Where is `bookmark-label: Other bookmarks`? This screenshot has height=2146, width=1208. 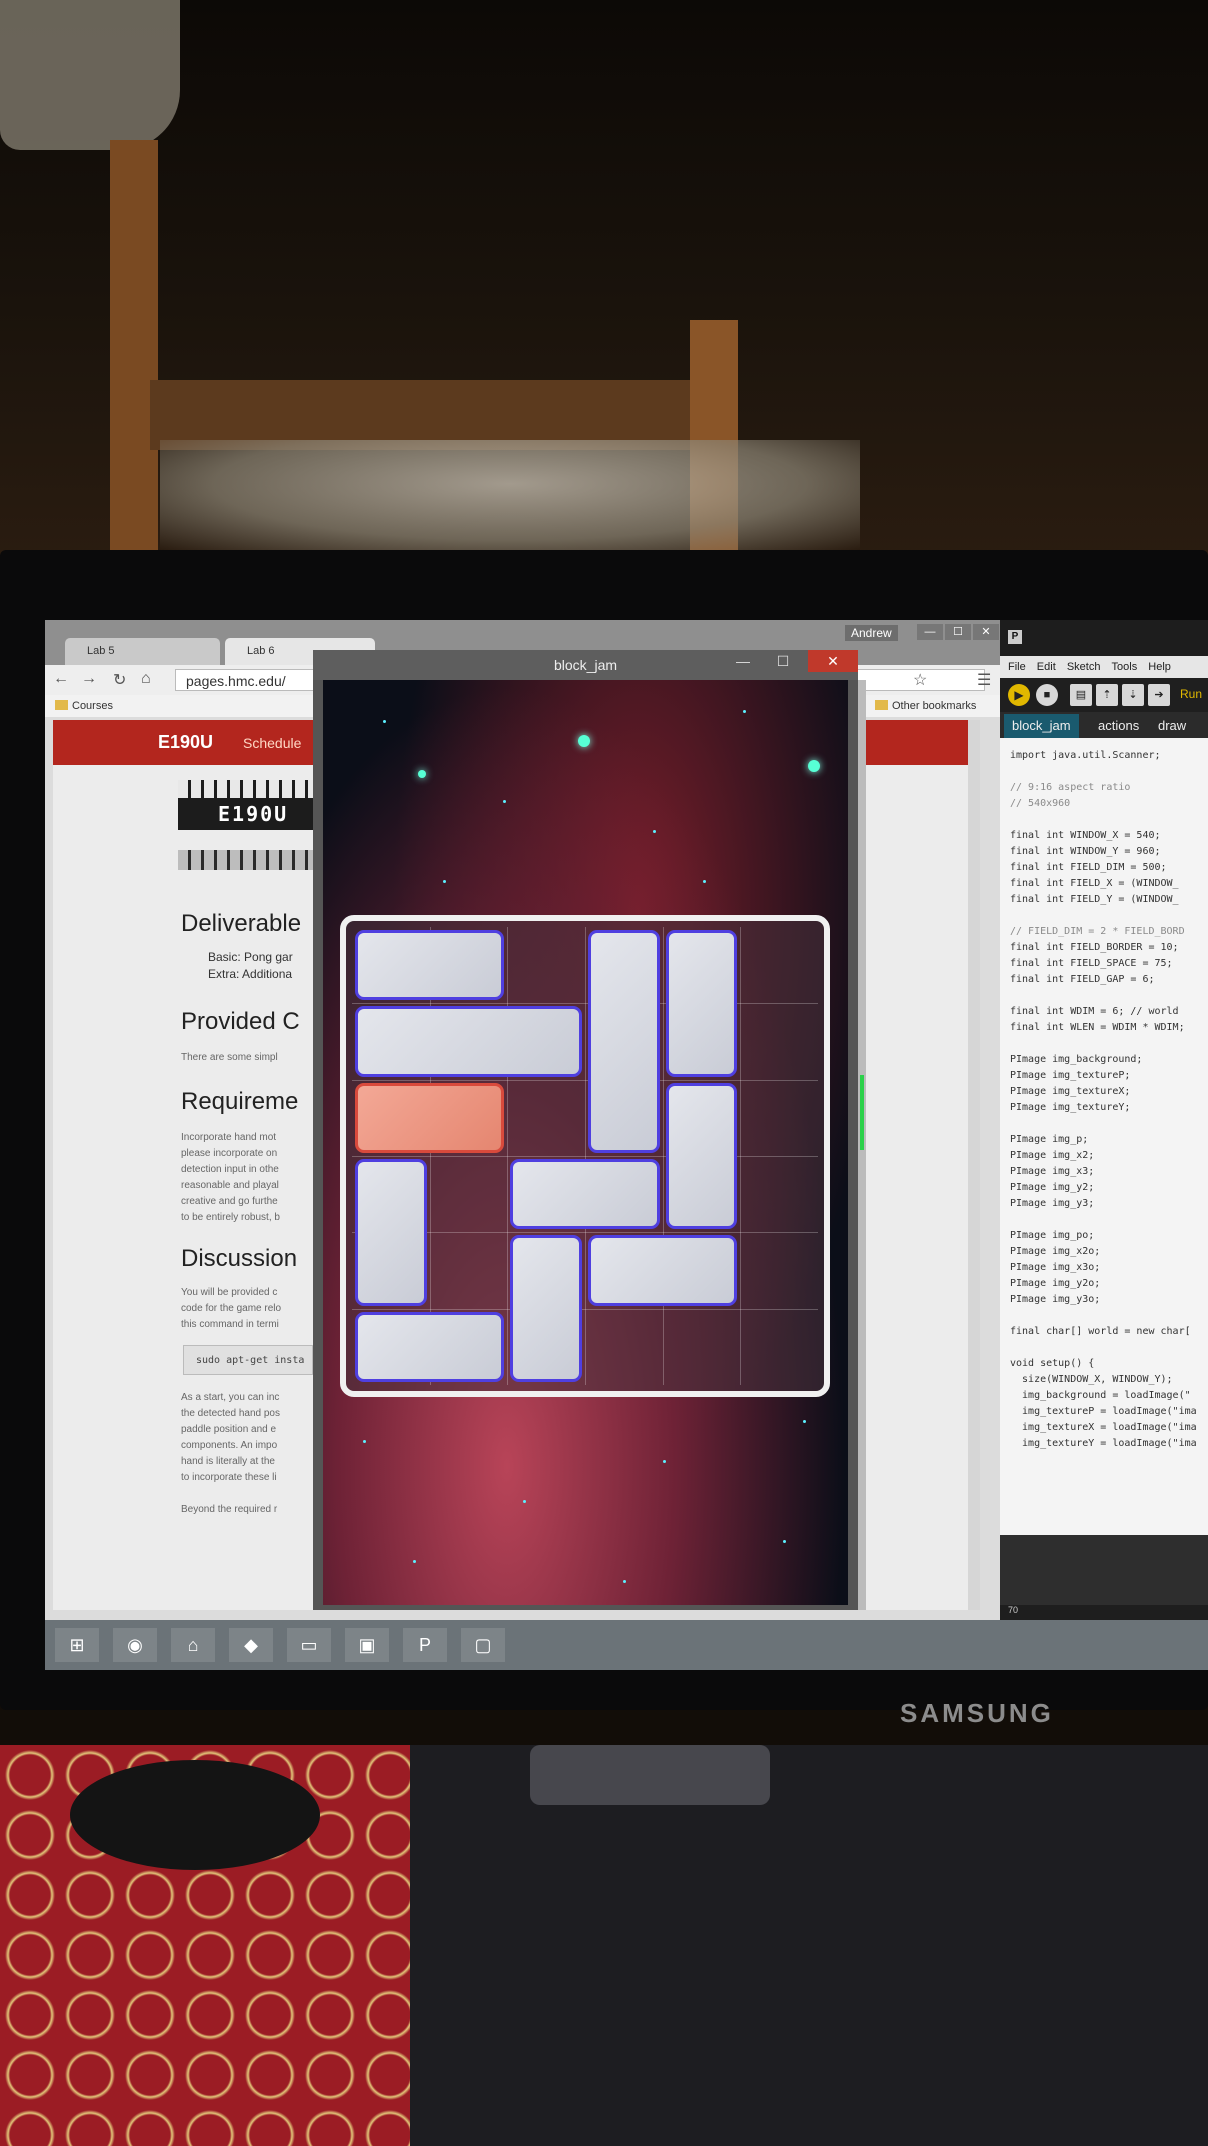
bookmark-label: Other bookmarks is located at coordinates (934, 706).